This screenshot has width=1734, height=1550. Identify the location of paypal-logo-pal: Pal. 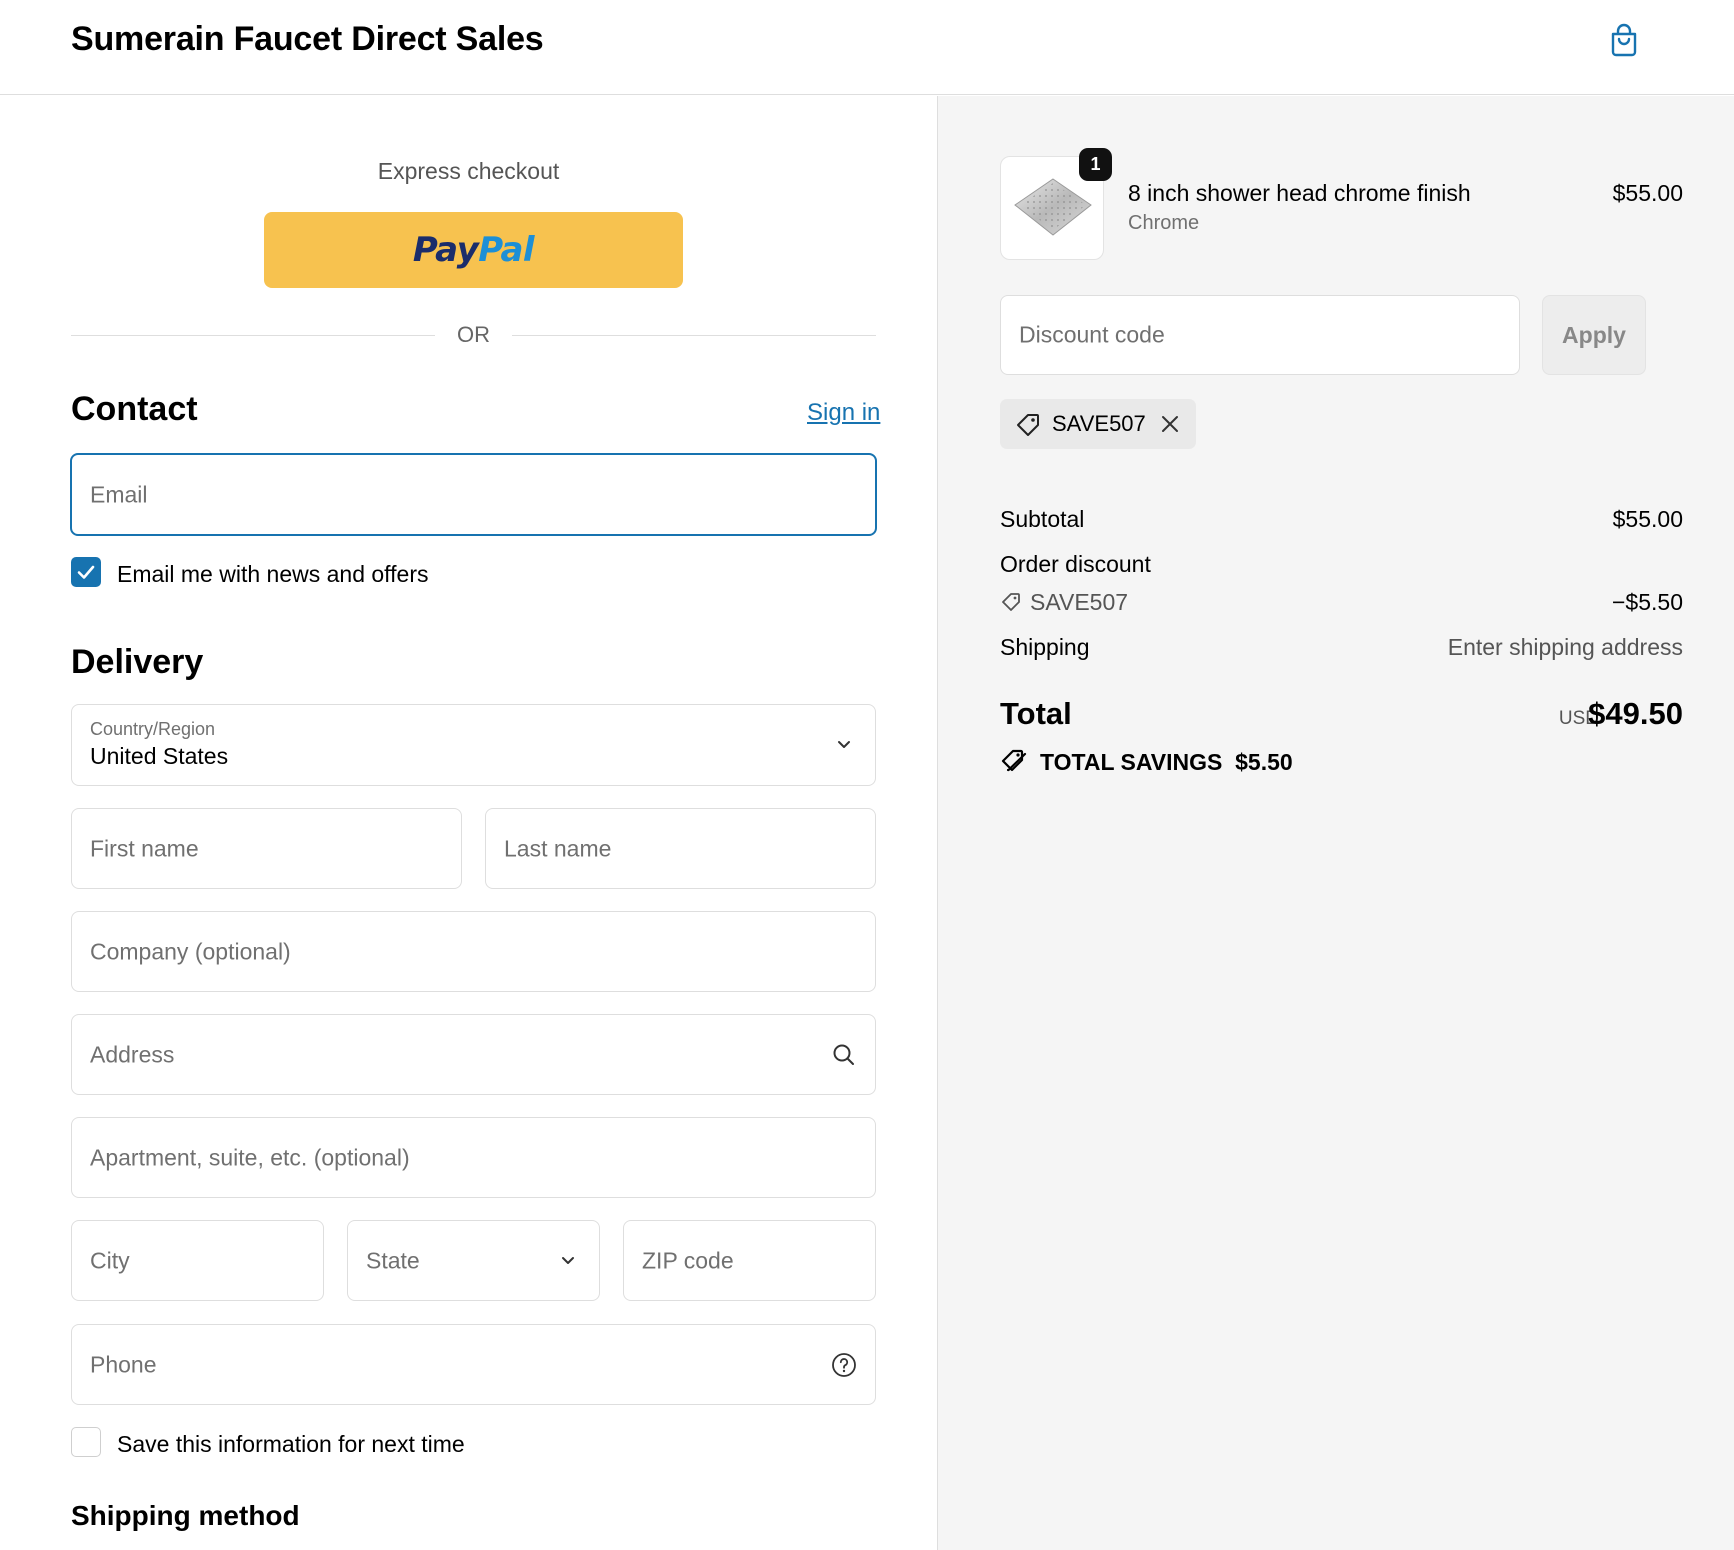
(506, 250).